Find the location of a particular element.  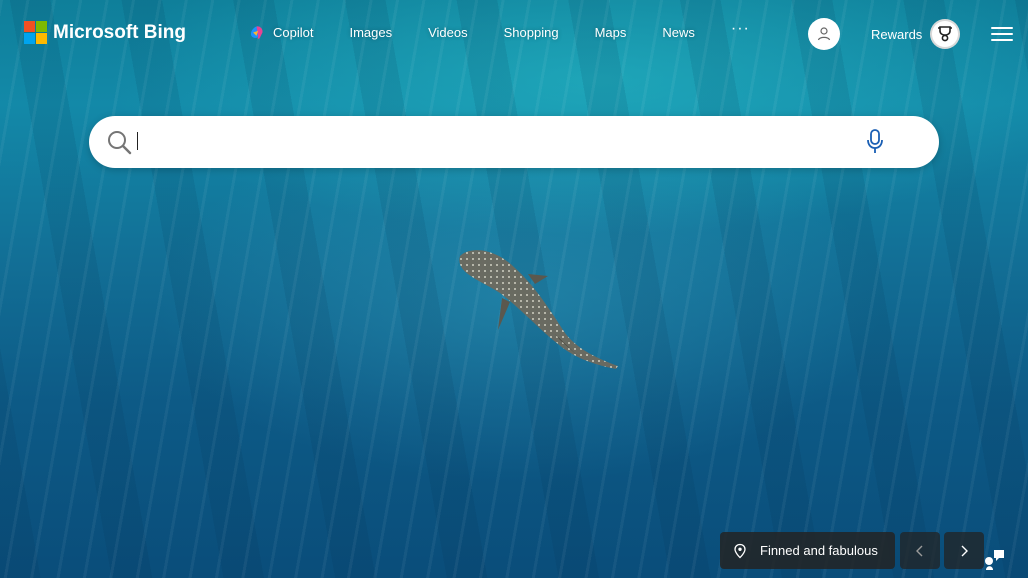

chevron-left-icon is located at coordinates (919, 550).